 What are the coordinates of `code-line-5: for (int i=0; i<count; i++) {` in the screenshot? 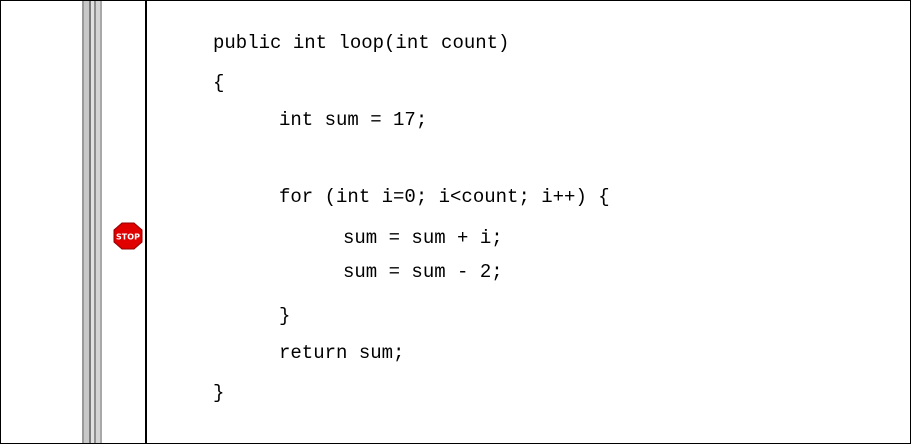 It's located at (444, 197).